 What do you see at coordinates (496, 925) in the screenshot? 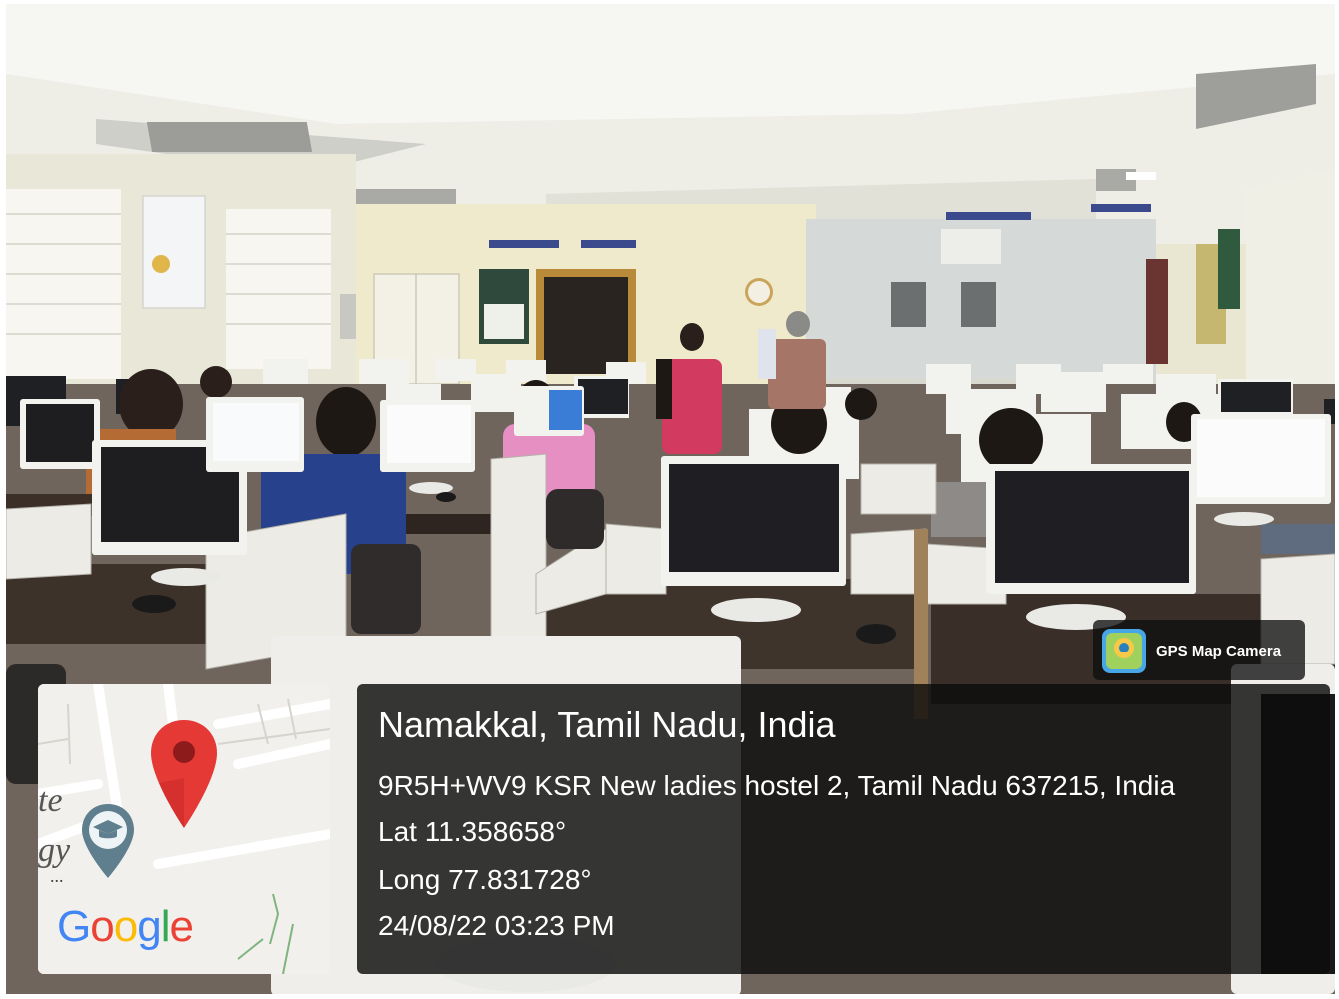
I see `location-timestamp: 24/08/22 03:23 PM` at bounding box center [496, 925].